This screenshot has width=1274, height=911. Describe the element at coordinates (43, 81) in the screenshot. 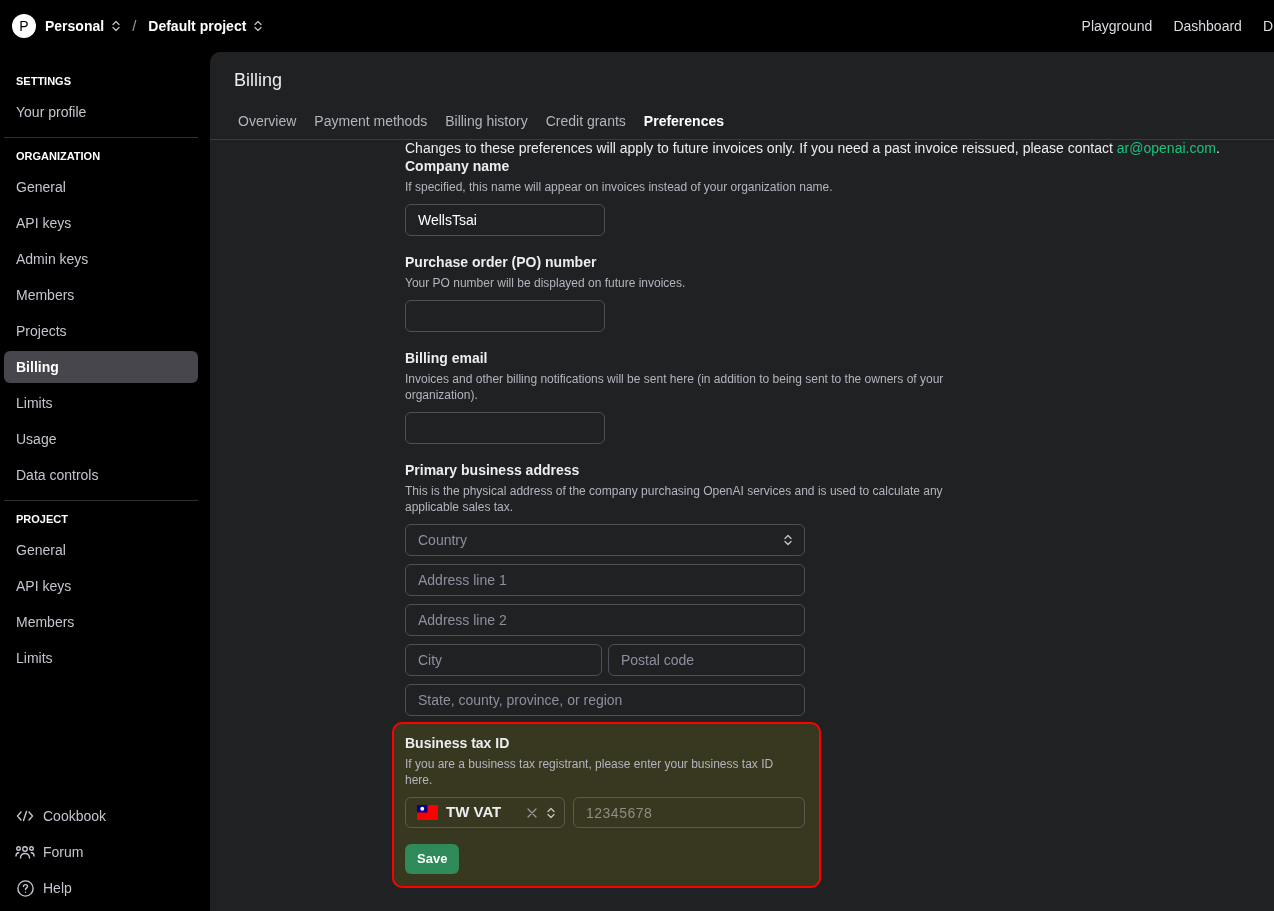

I see `section-heading: SETTINGS` at that location.